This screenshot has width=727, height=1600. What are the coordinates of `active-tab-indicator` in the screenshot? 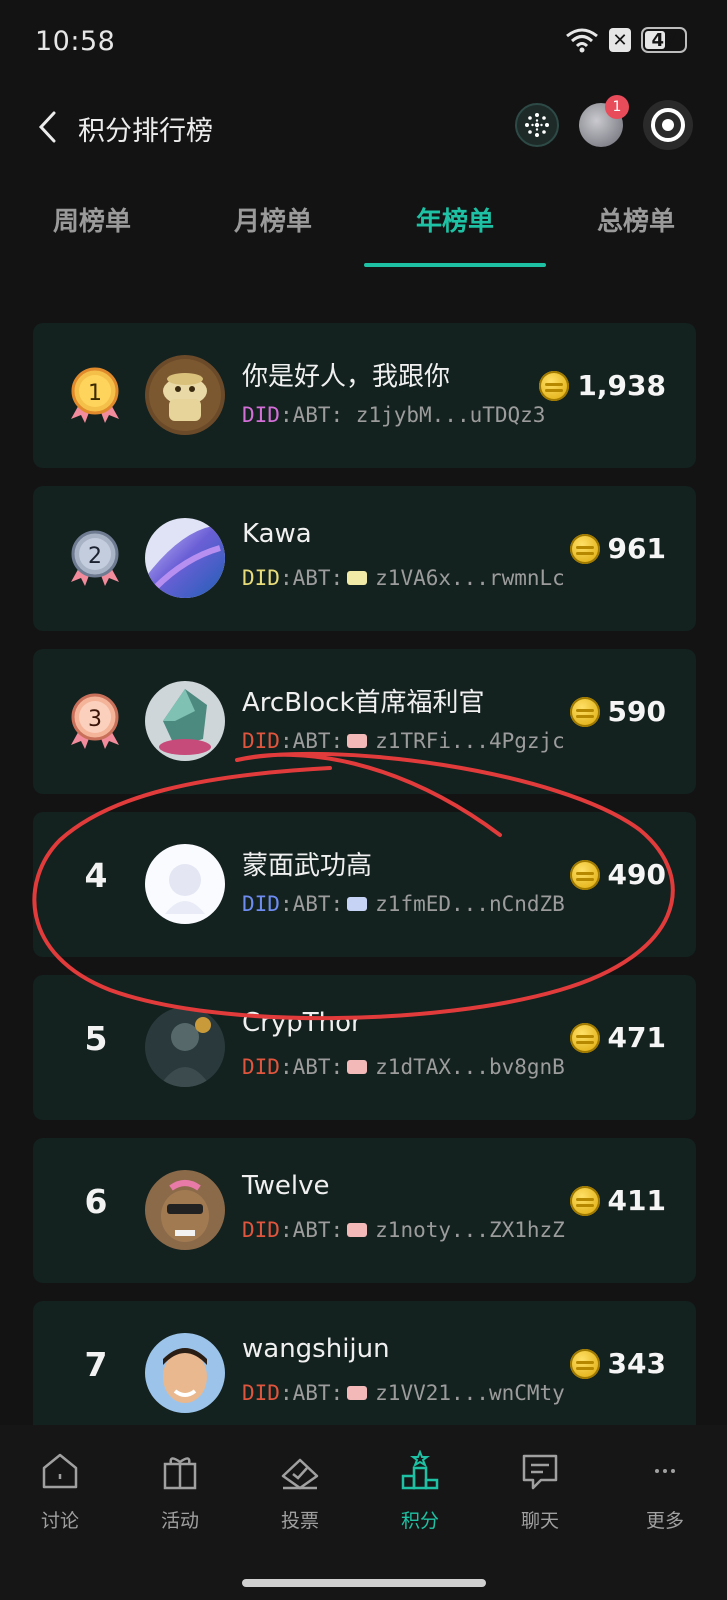 It's located at (455, 265).